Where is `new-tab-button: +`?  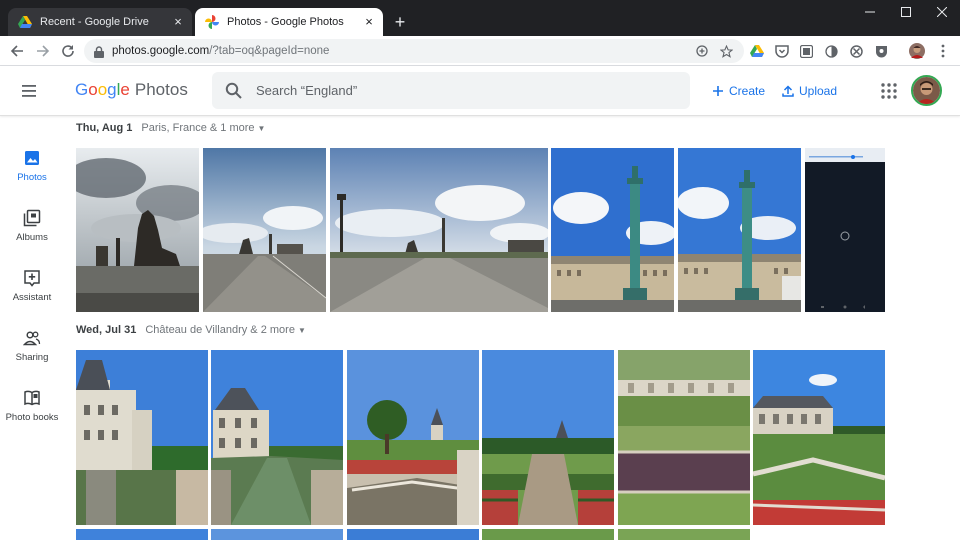 new-tab-button: + is located at coordinates (400, 22).